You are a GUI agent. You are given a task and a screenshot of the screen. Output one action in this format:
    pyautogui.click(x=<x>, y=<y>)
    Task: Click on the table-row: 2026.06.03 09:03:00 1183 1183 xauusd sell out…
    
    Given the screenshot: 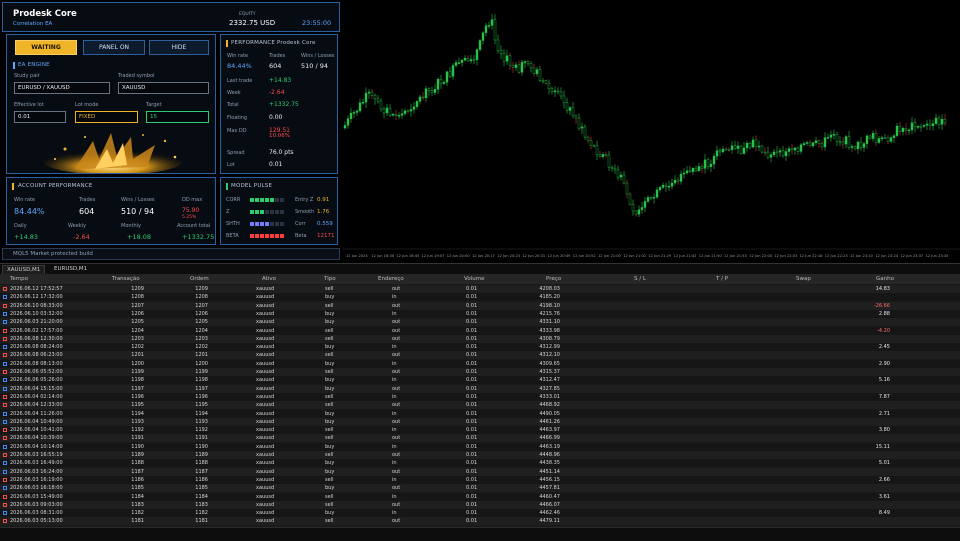 What is the action you would take?
    pyautogui.click(x=480, y=504)
    